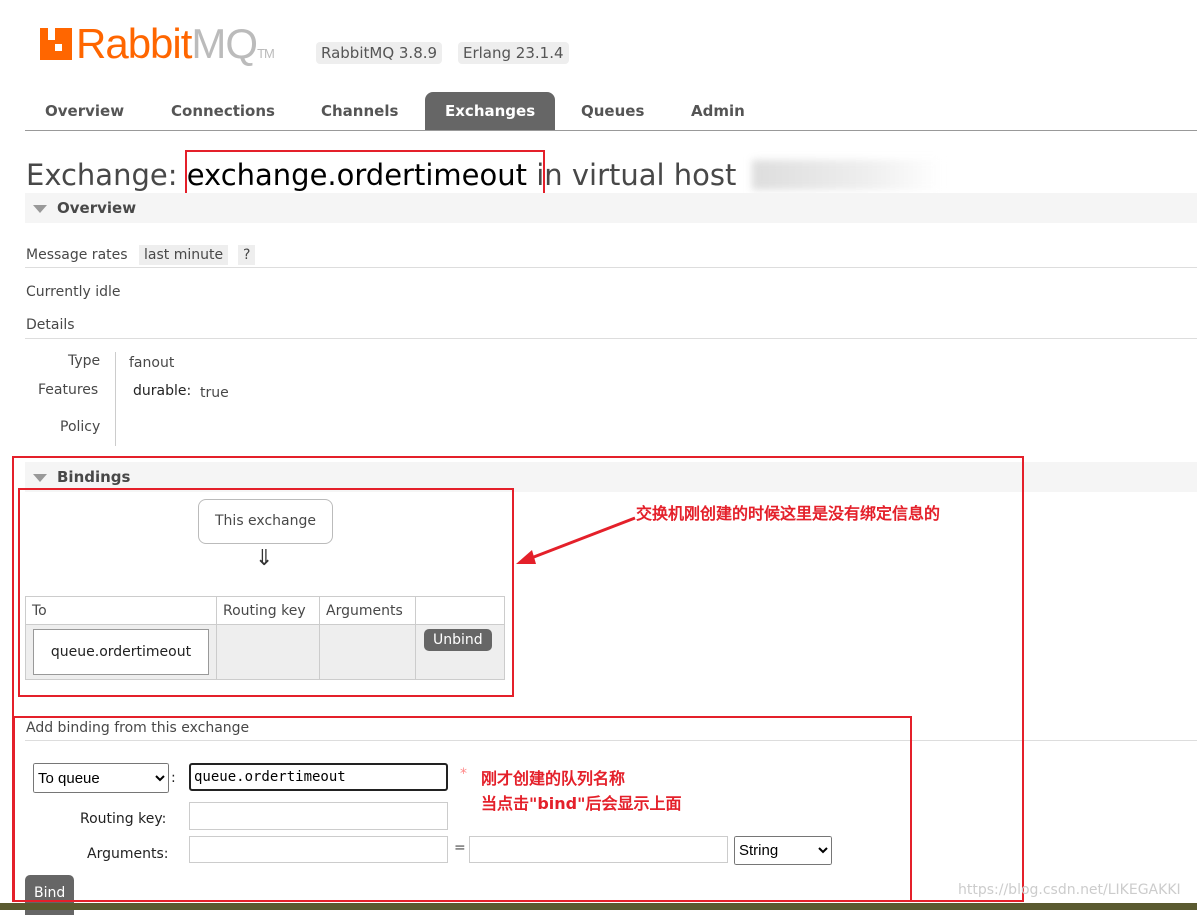  I want to click on tab-overview: Overview, so click(84, 111).